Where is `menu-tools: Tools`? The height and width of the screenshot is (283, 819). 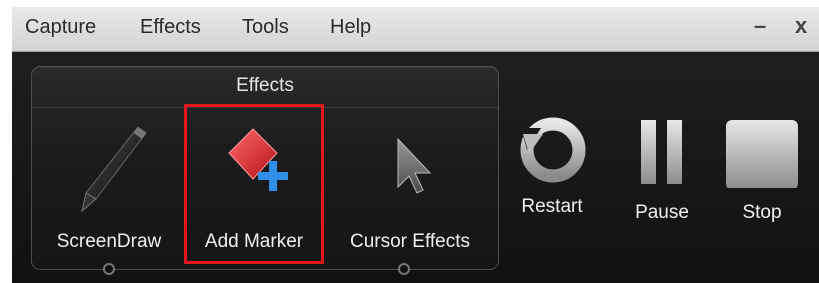 menu-tools: Tools is located at coordinates (265, 27).